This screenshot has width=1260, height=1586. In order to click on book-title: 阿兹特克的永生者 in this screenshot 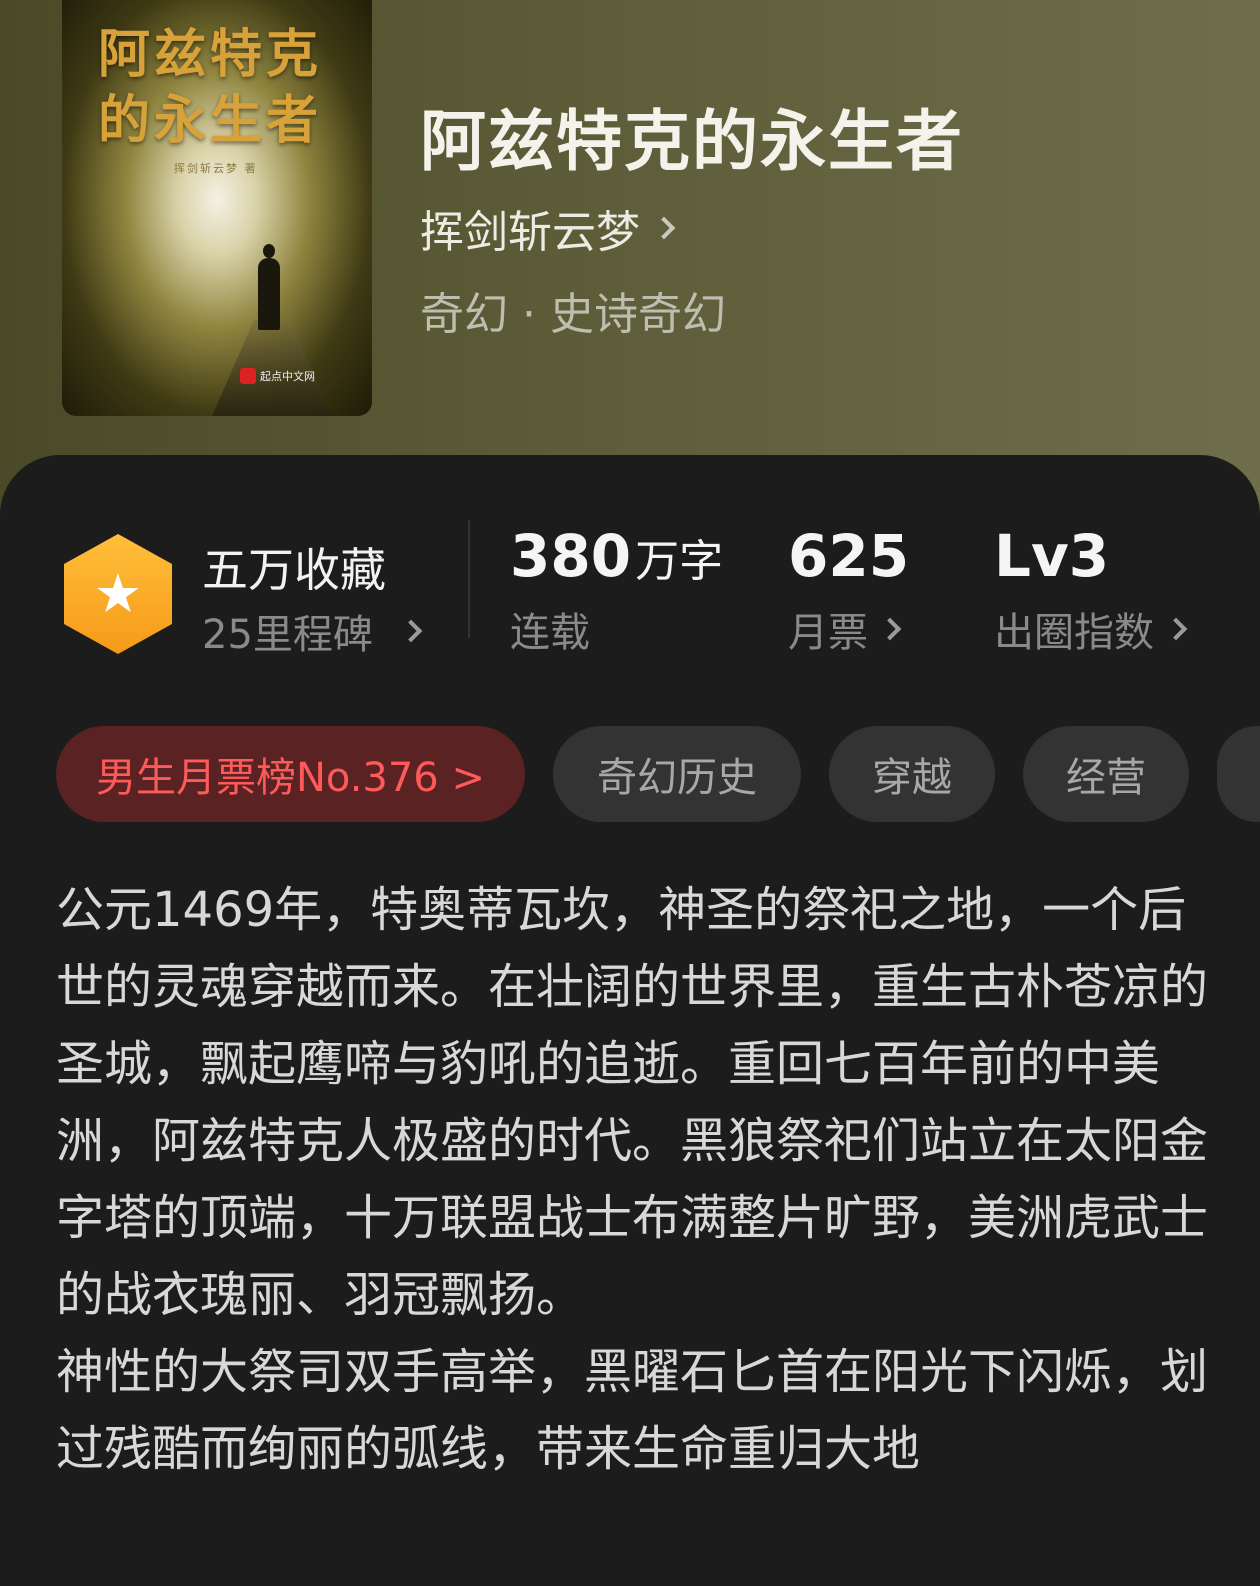, I will do `click(692, 141)`.